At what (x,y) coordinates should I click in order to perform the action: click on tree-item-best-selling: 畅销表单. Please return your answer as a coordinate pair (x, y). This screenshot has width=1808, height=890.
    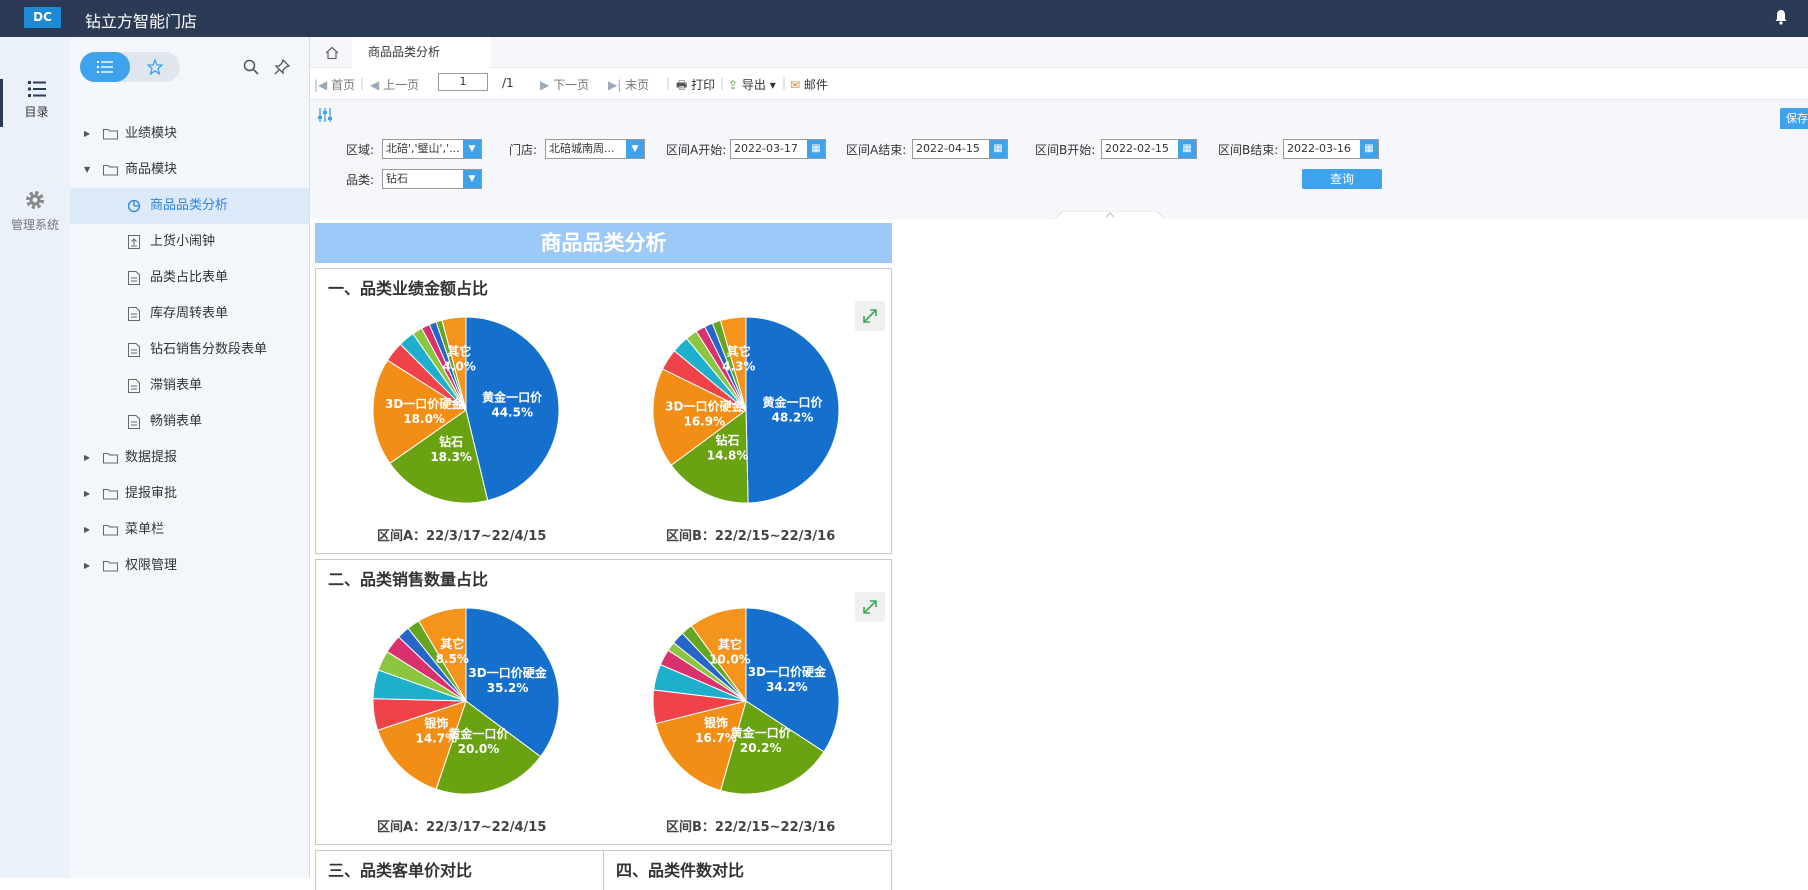
    Looking at the image, I should click on (189, 422).